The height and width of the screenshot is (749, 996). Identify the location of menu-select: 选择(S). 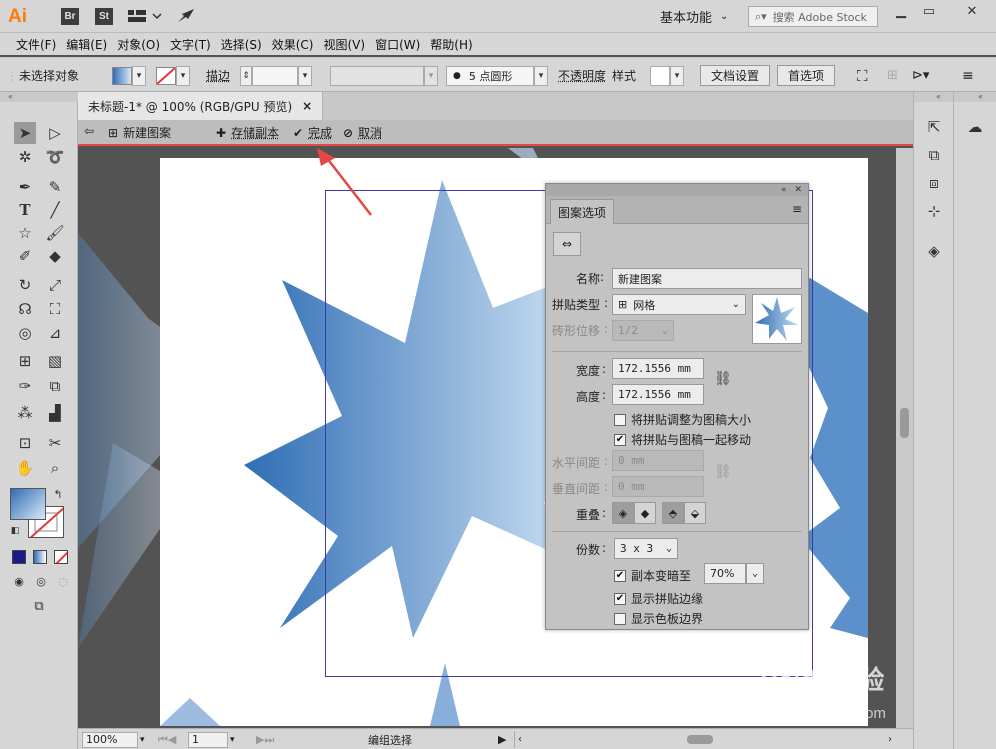
(241, 44).